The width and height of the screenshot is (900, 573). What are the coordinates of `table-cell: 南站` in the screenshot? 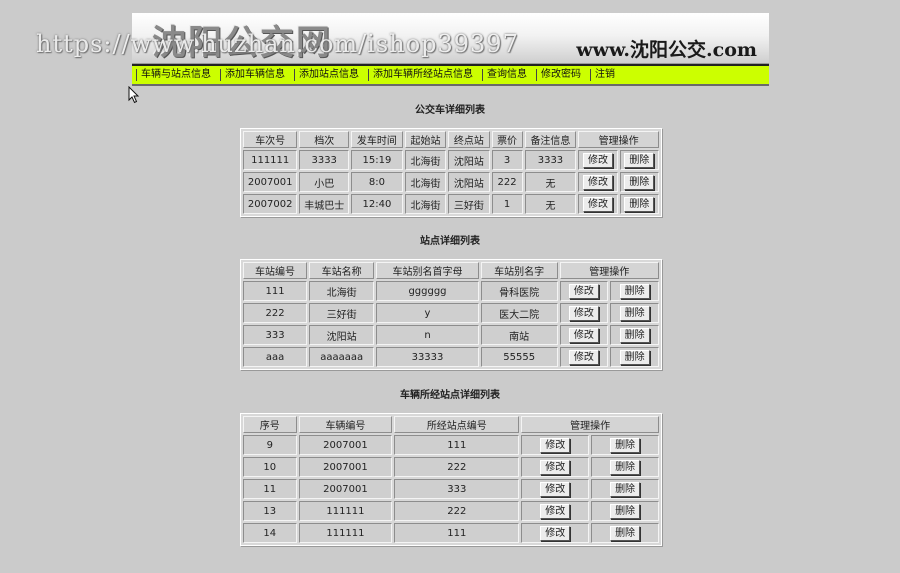 It's located at (519, 335).